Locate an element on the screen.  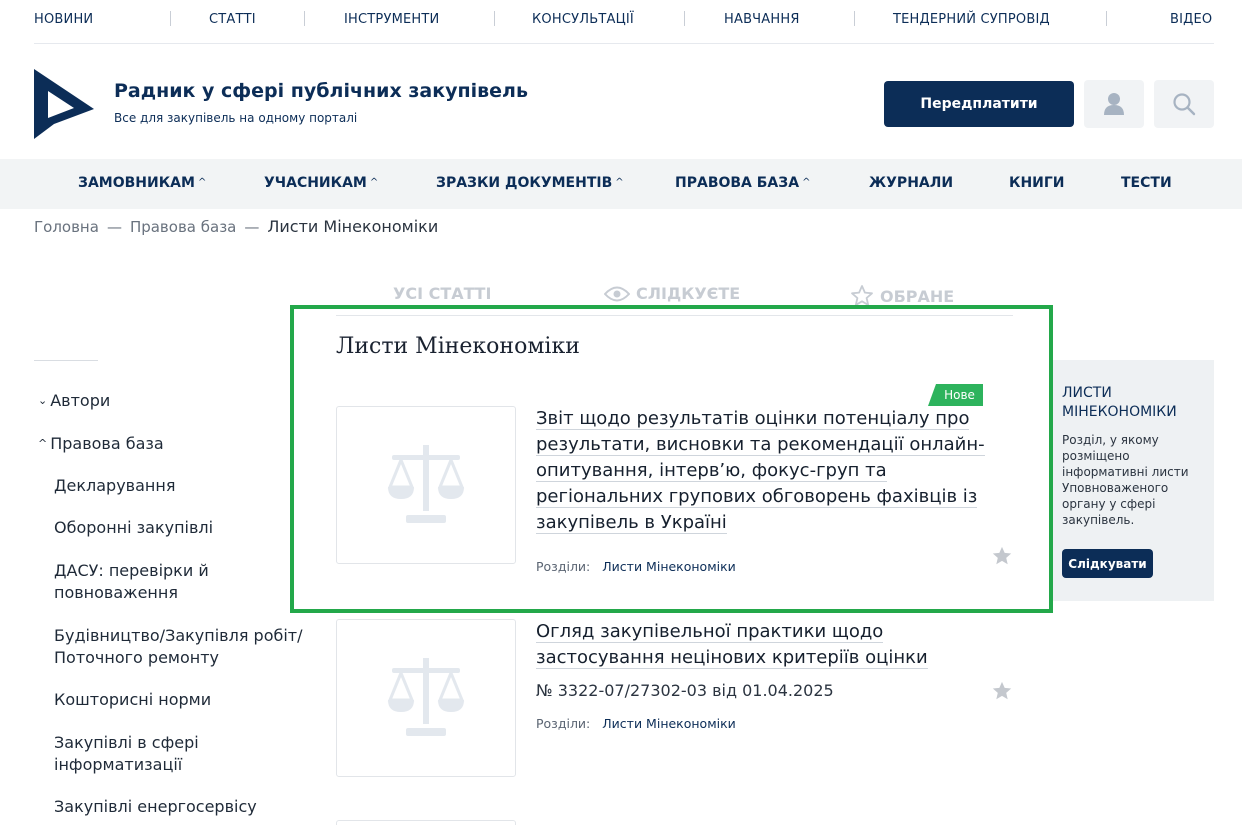
chevron-down-icon: ⌄ is located at coordinates (43, 400).